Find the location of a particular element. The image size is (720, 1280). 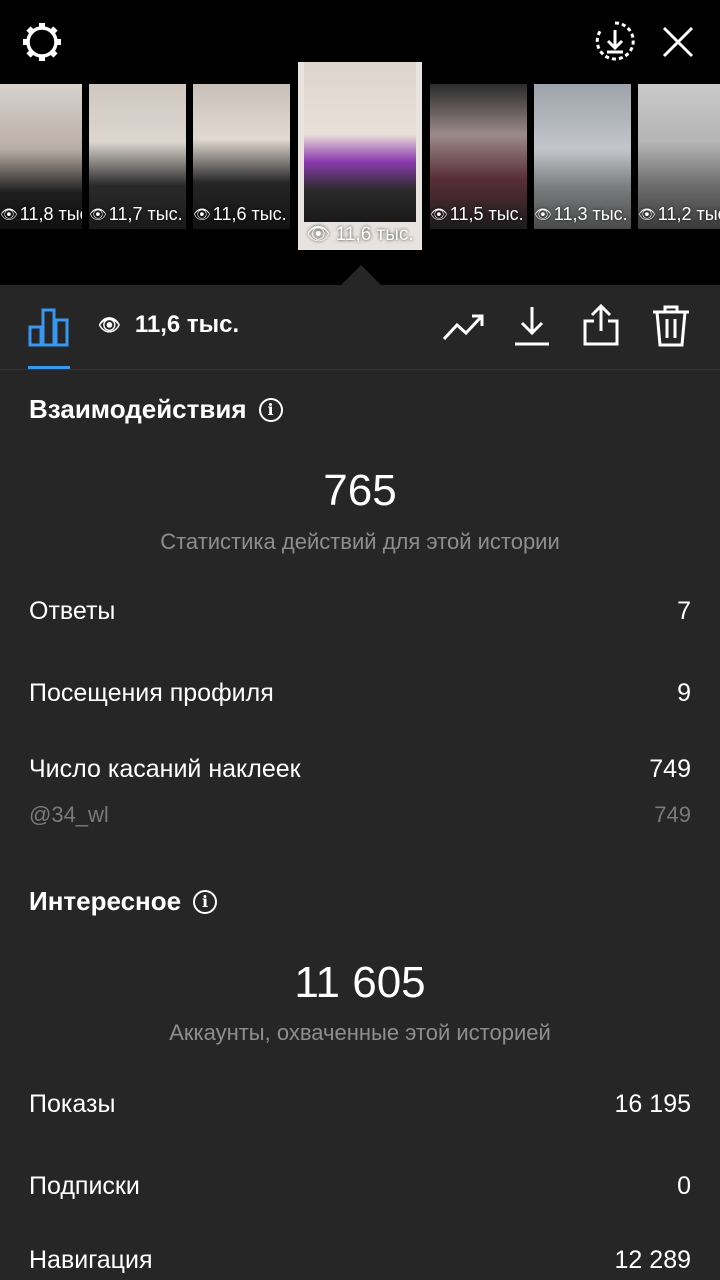

download-icon is located at coordinates (532, 326).